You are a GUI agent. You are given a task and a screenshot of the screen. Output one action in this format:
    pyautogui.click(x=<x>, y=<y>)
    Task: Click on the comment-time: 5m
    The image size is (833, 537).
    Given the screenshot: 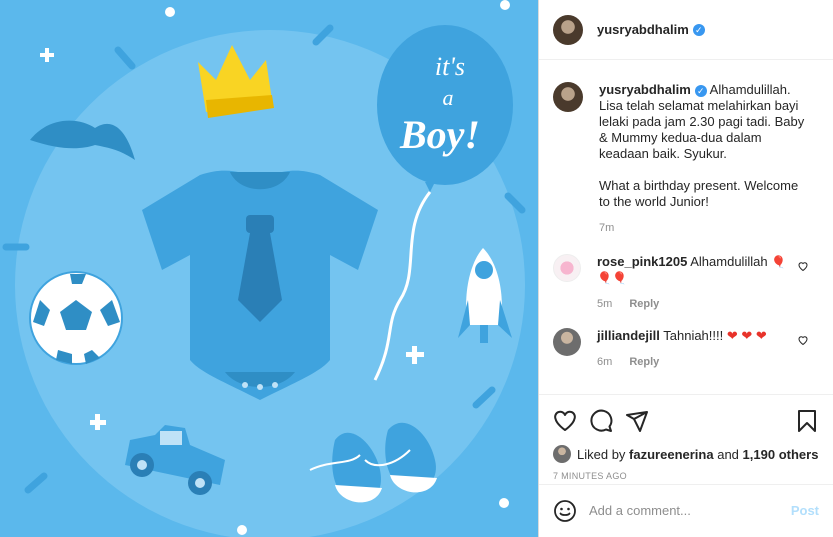 What is the action you would take?
    pyautogui.click(x=604, y=304)
    